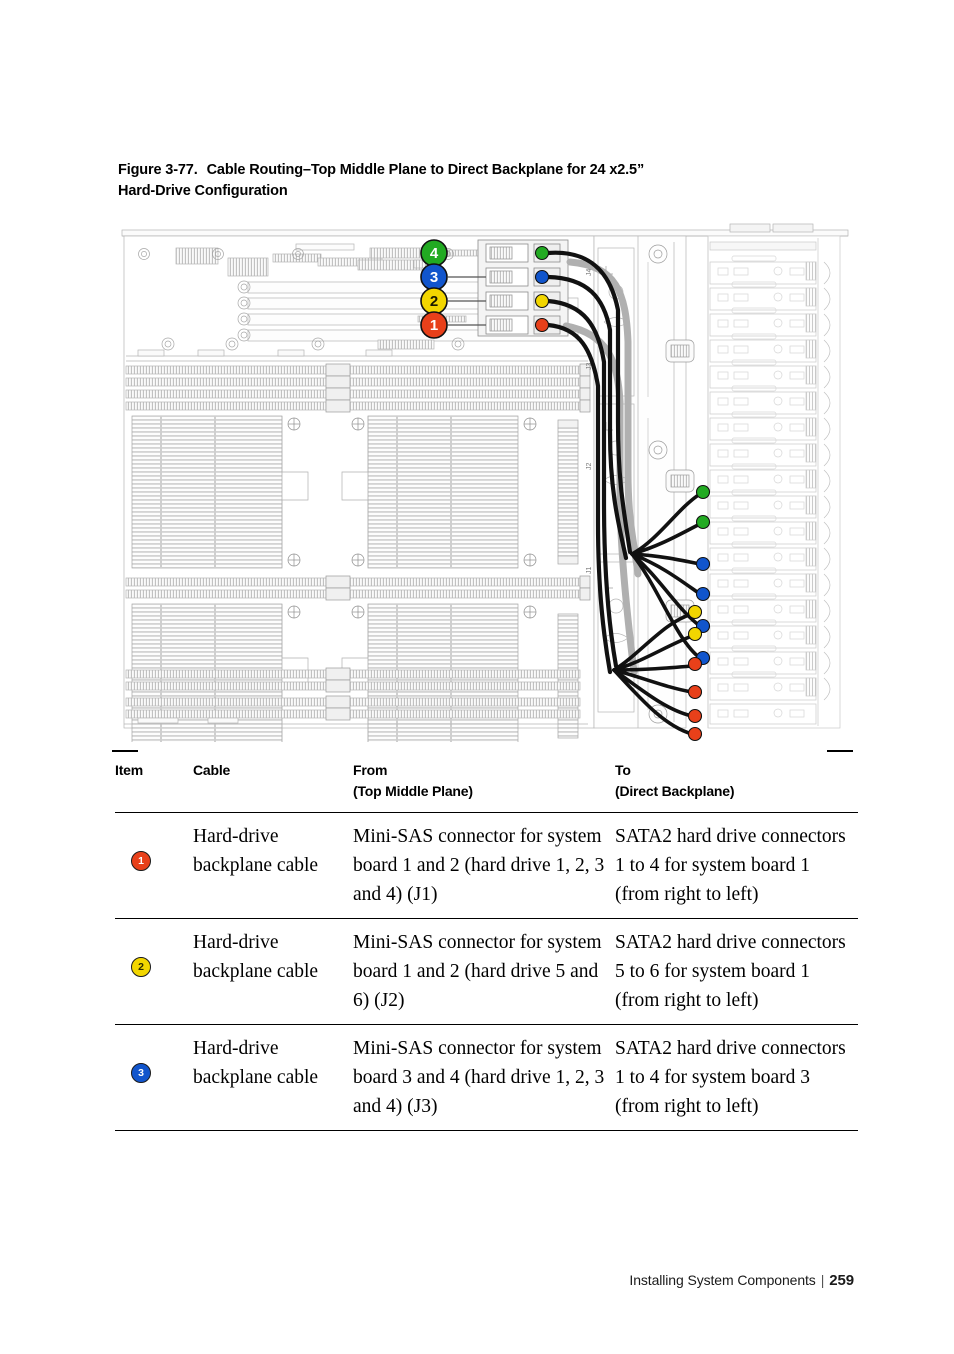  I want to click on column-header-item: Item, so click(154, 786).